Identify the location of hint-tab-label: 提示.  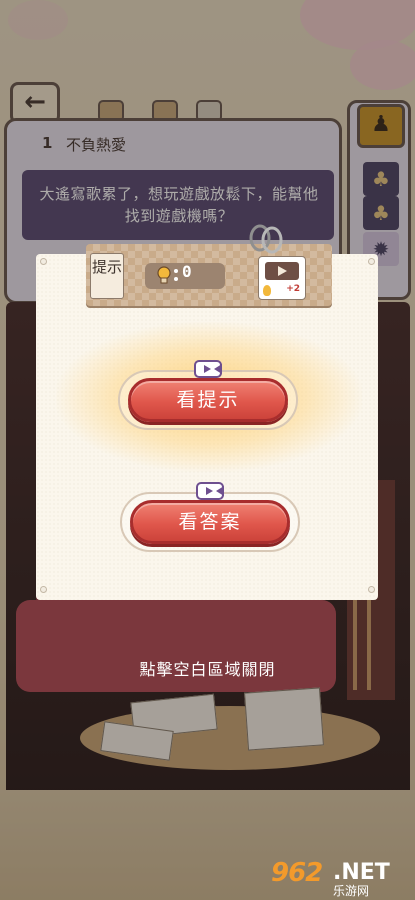
(107, 276).